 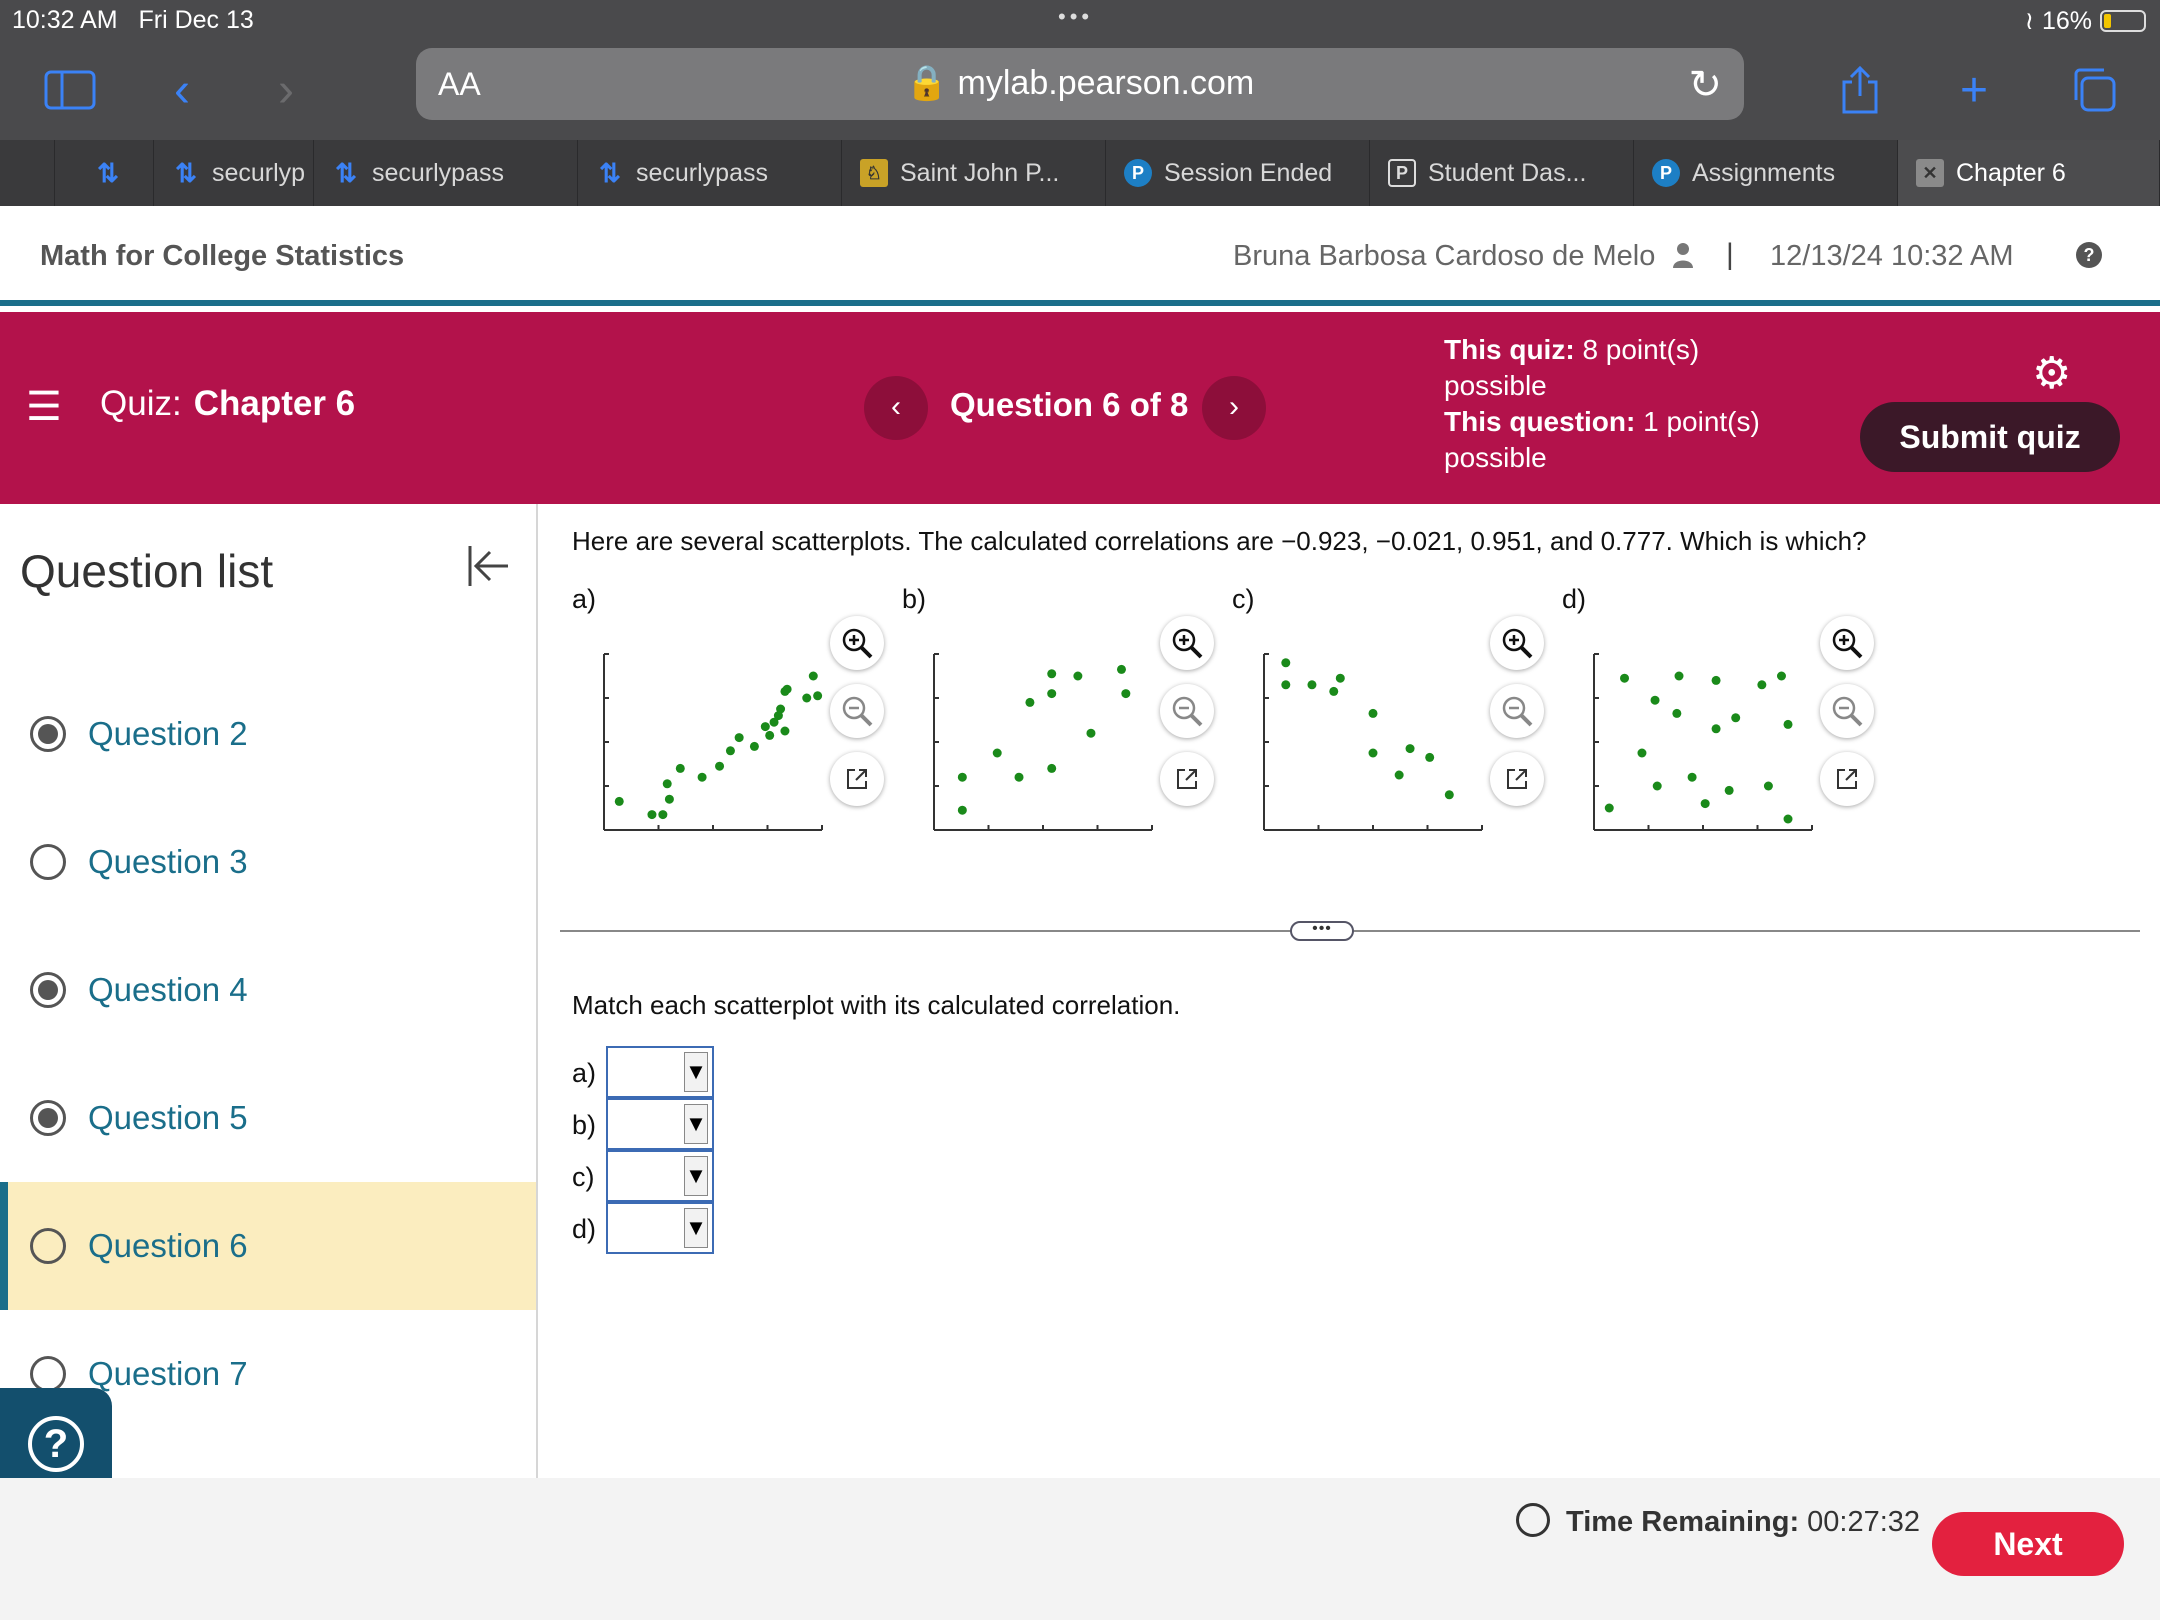 I want to click on tab-overflow-link: ⇅, so click(x=104, y=173).